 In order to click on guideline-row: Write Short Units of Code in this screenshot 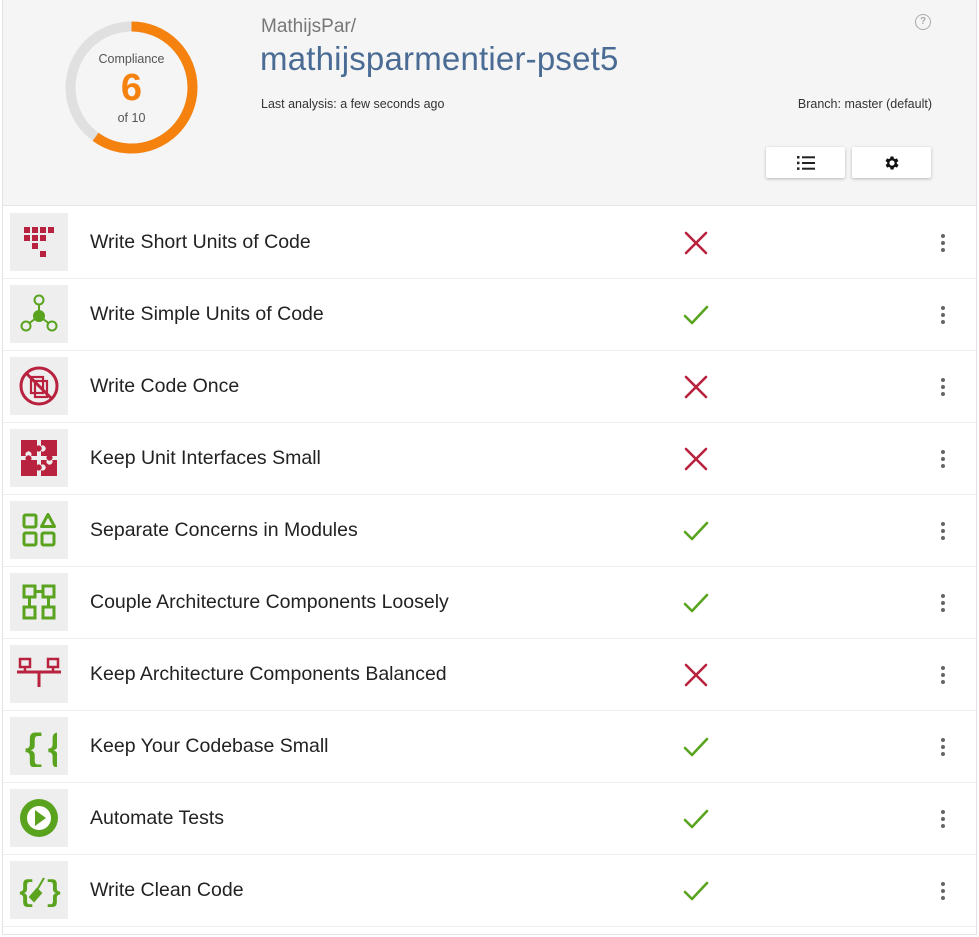, I will do `click(489, 243)`.